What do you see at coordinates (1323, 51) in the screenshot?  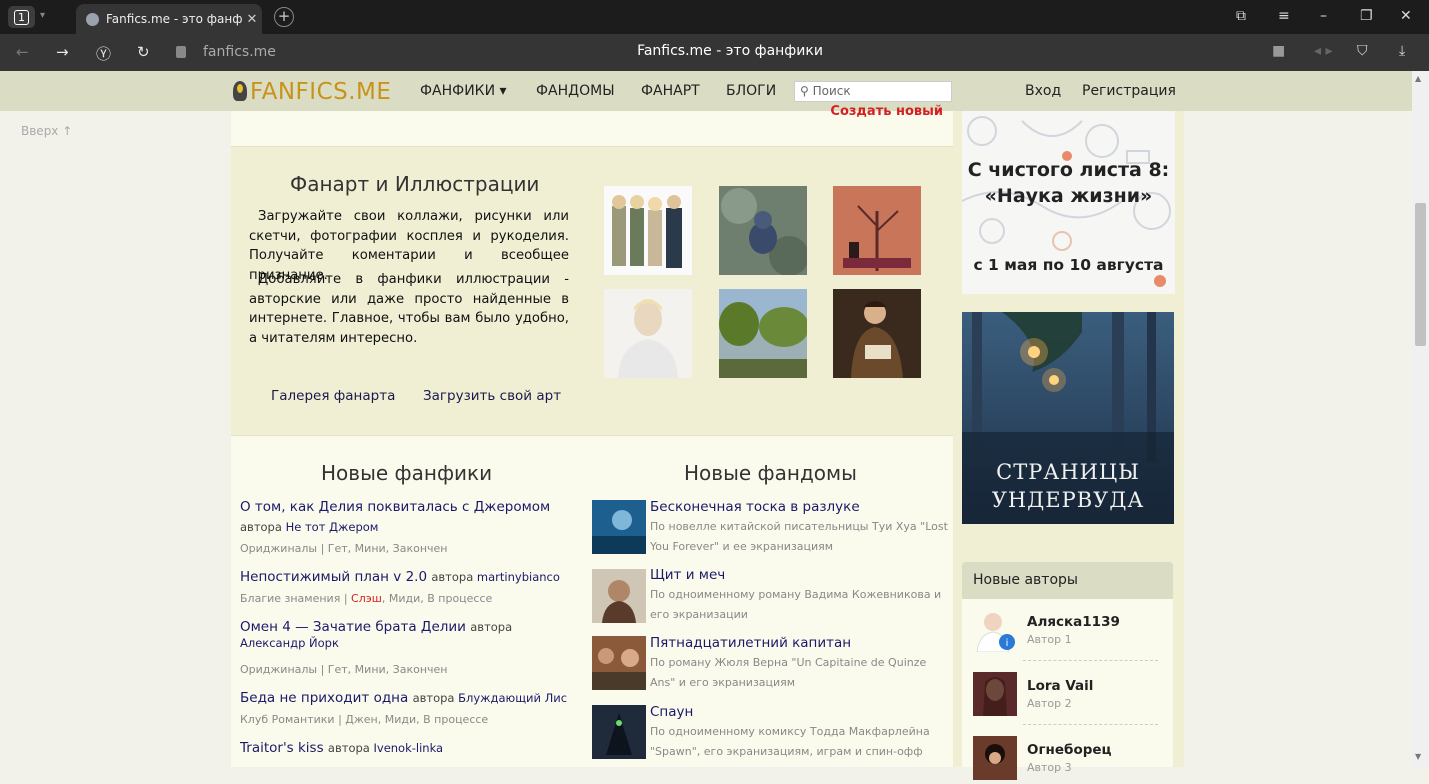 I see `extension-icon: ◂ ▸` at bounding box center [1323, 51].